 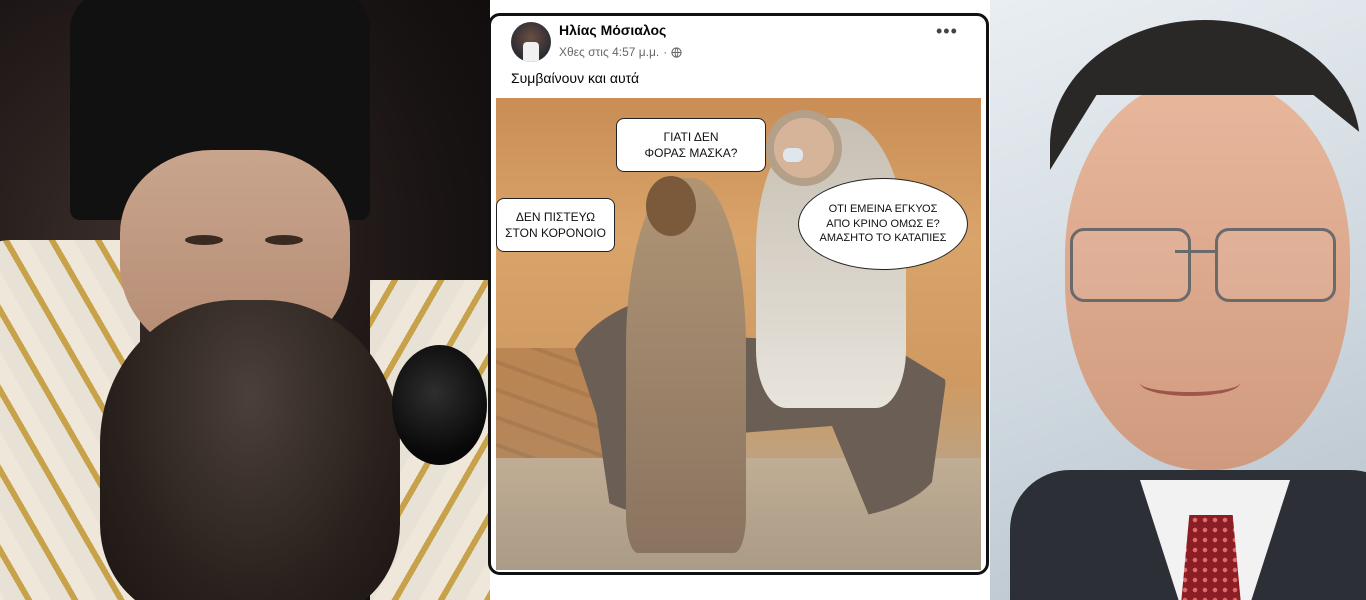 I want to click on post-meta: Χθες στις 4:57 μ.μ. ·, so click(x=620, y=52).